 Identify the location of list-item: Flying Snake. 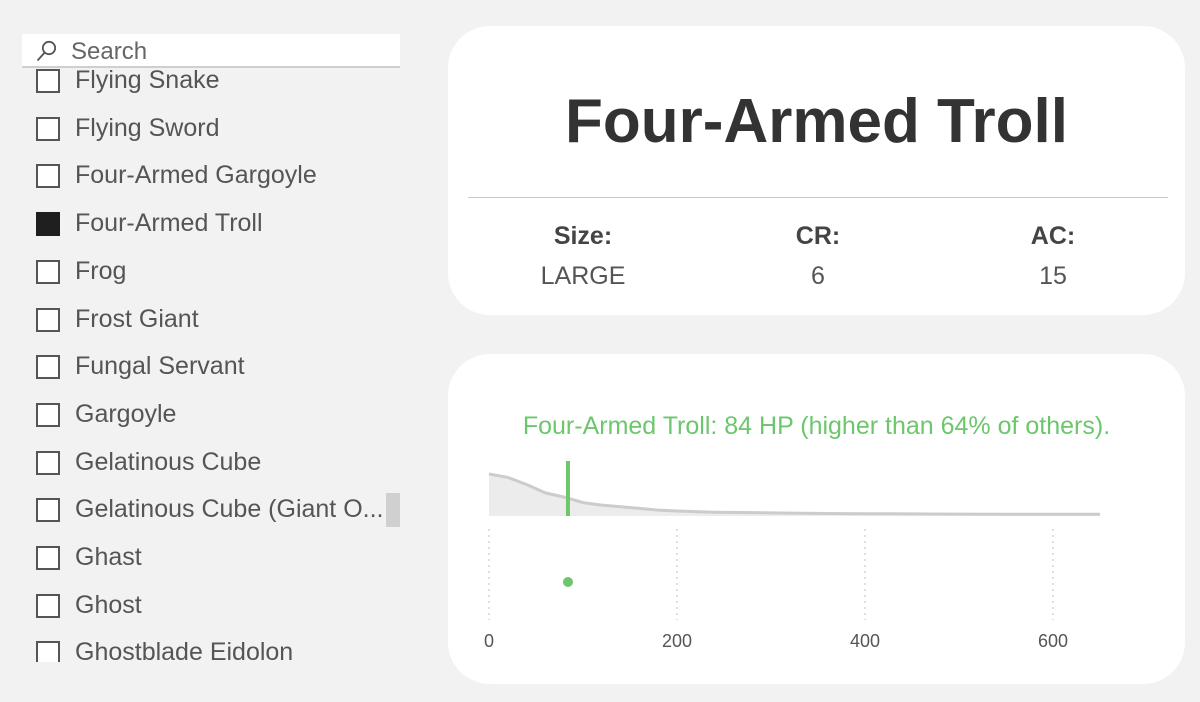
(211, 78).